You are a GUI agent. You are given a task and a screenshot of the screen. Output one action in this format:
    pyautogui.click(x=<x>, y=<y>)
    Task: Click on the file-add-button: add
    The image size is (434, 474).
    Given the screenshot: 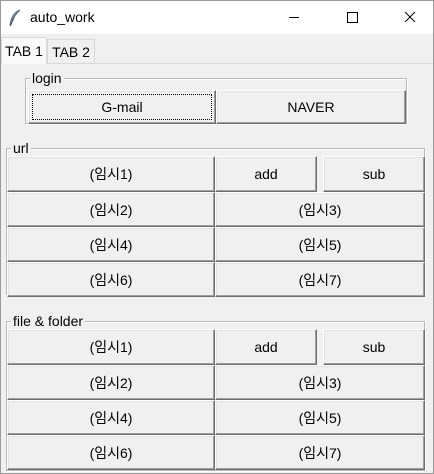 What is the action you would take?
    pyautogui.click(x=266, y=347)
    